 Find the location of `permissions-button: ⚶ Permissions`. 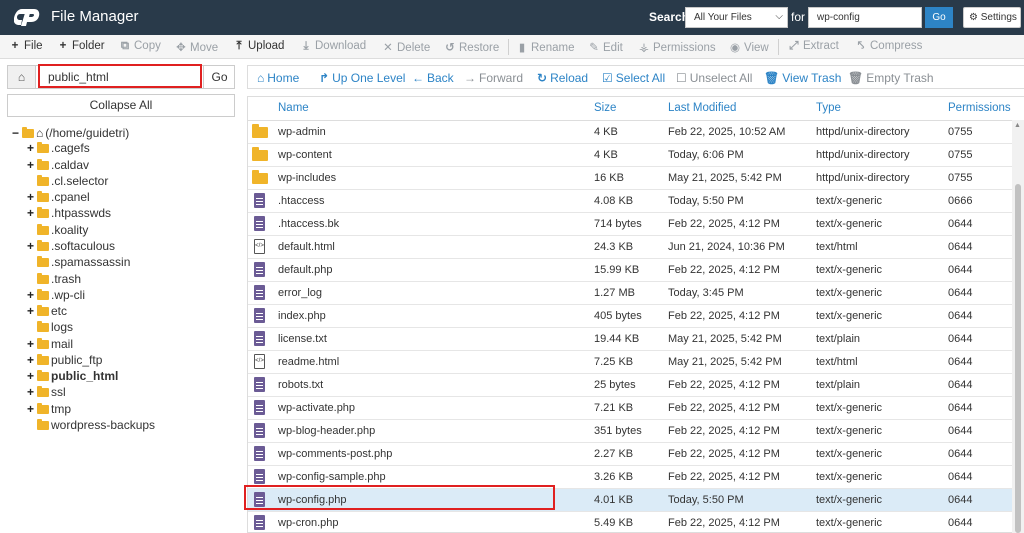

permissions-button: ⚶ Permissions is located at coordinates (677, 47).